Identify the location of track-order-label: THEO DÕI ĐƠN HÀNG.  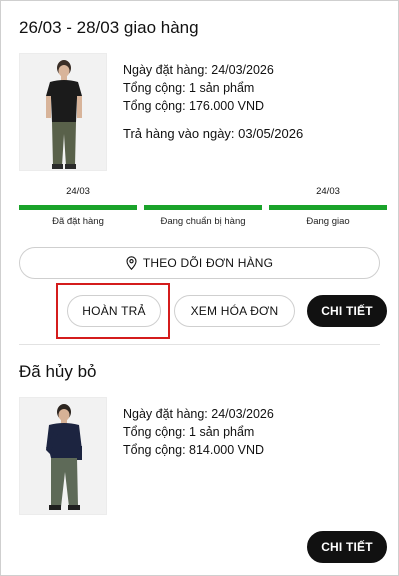
(208, 263).